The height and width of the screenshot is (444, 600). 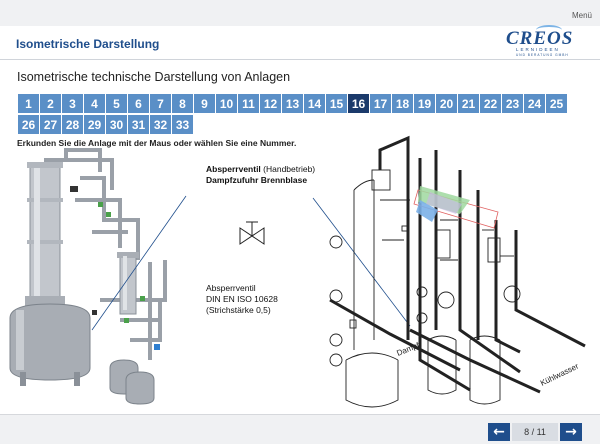 What do you see at coordinates (559, 374) in the screenshot?
I see `cooling-water-label: Kühlwasser` at bounding box center [559, 374].